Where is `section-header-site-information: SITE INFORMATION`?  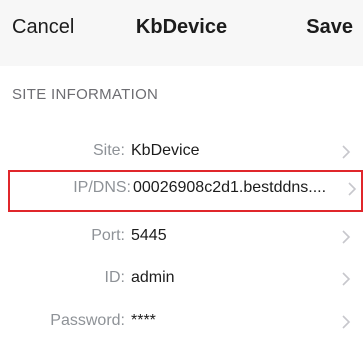 section-header-site-information: SITE INFORMATION is located at coordinates (85, 94).